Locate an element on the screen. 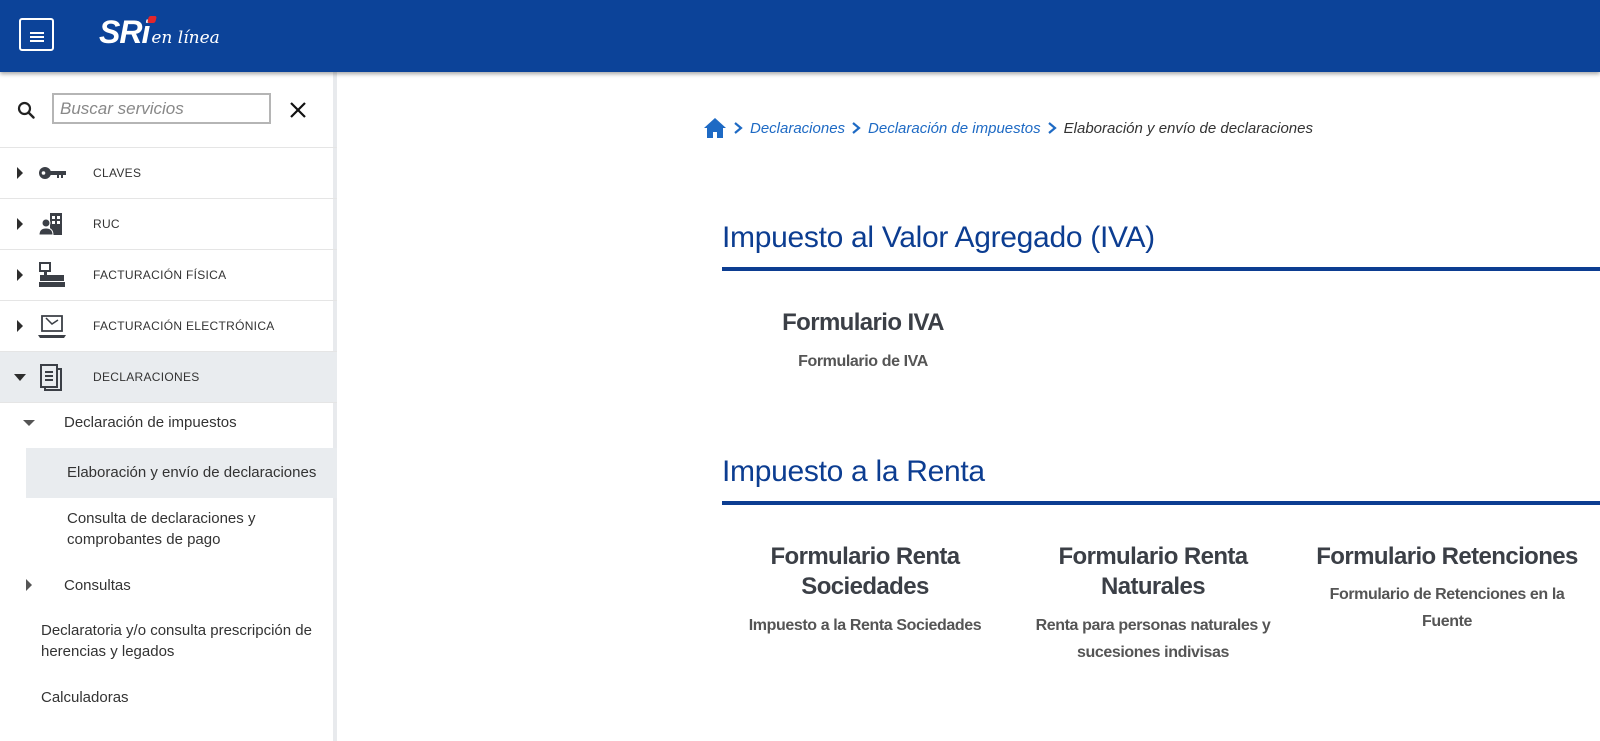 This screenshot has height=741, width=1600. sidebar-sub-label-line: Consulta de declaraciones y is located at coordinates (161, 518).